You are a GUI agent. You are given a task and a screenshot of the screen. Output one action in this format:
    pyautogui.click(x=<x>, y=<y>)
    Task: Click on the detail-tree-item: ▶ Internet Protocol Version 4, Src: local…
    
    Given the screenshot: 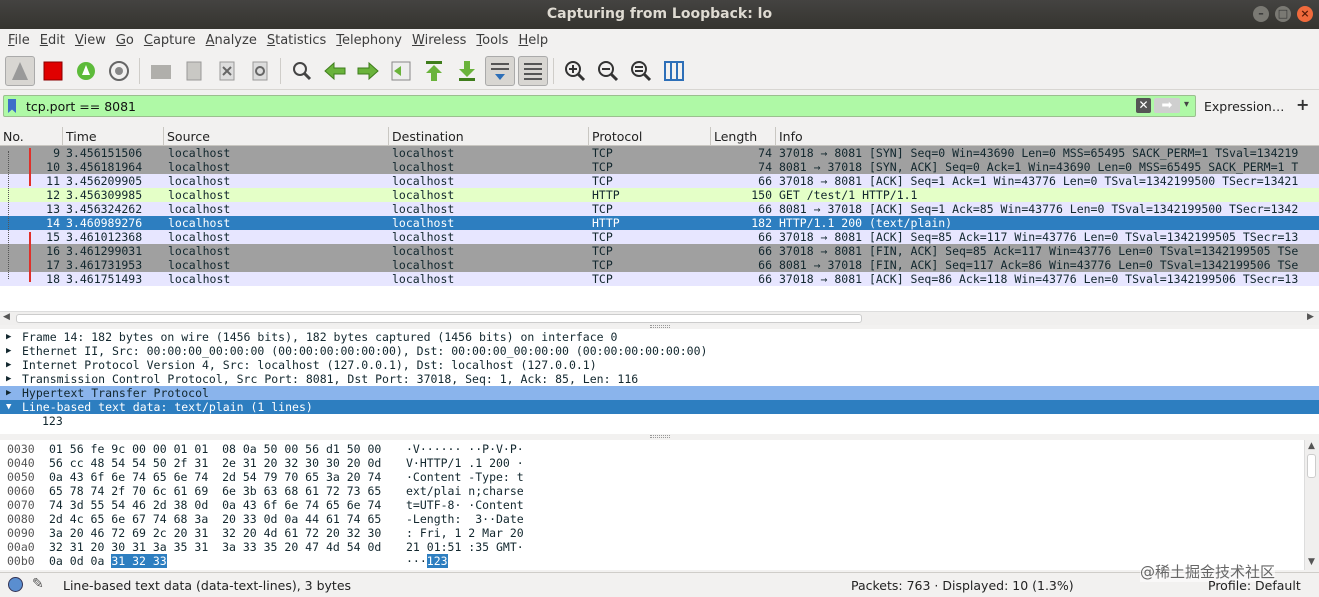 What is the action you would take?
    pyautogui.click(x=659, y=365)
    